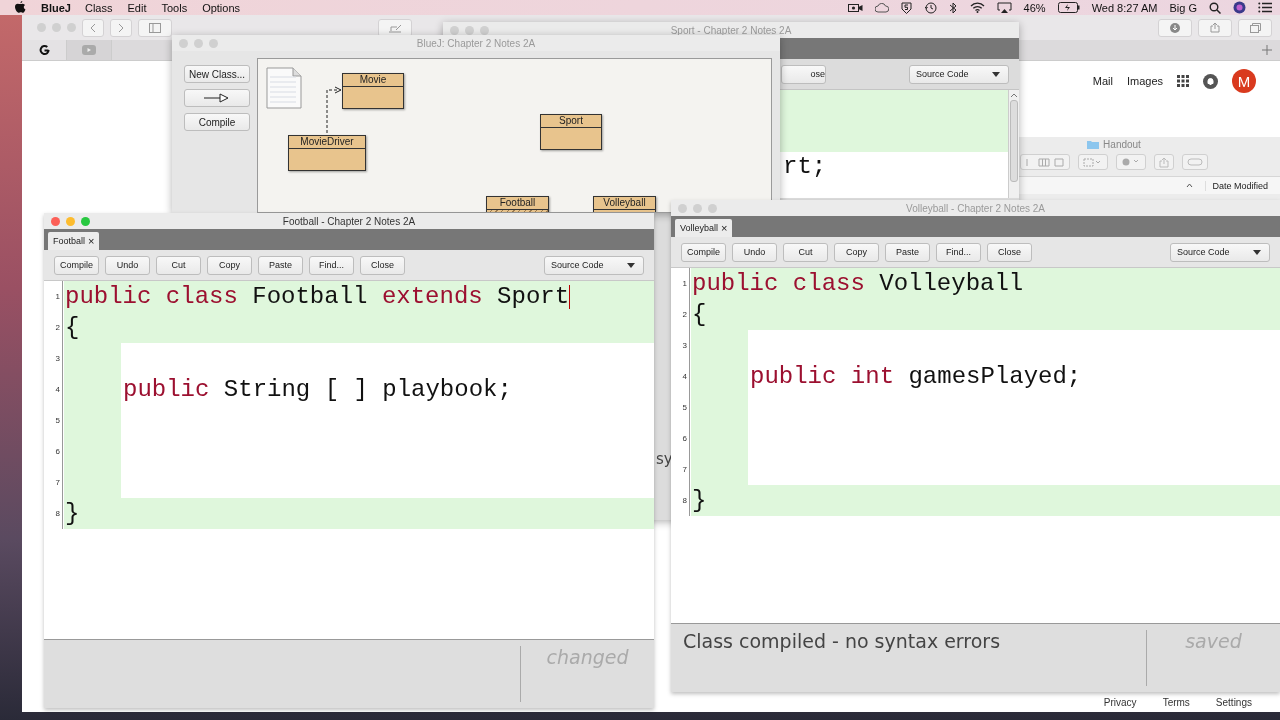 The image size is (1280, 720). What do you see at coordinates (1068, 7) in the screenshot?
I see `battery-icon` at bounding box center [1068, 7].